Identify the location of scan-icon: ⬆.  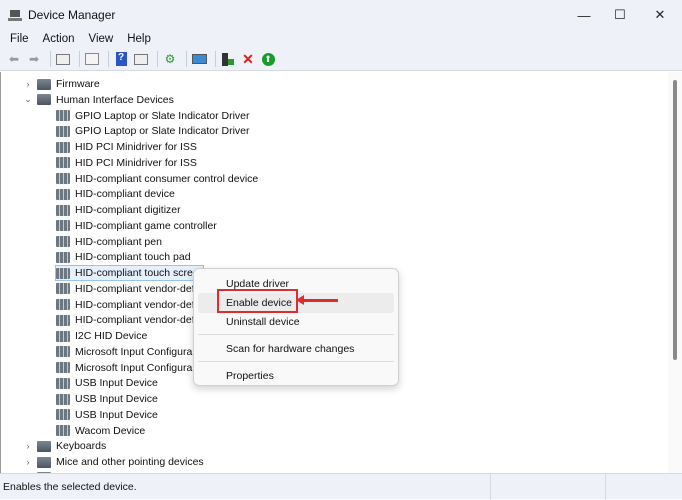
(268, 59).